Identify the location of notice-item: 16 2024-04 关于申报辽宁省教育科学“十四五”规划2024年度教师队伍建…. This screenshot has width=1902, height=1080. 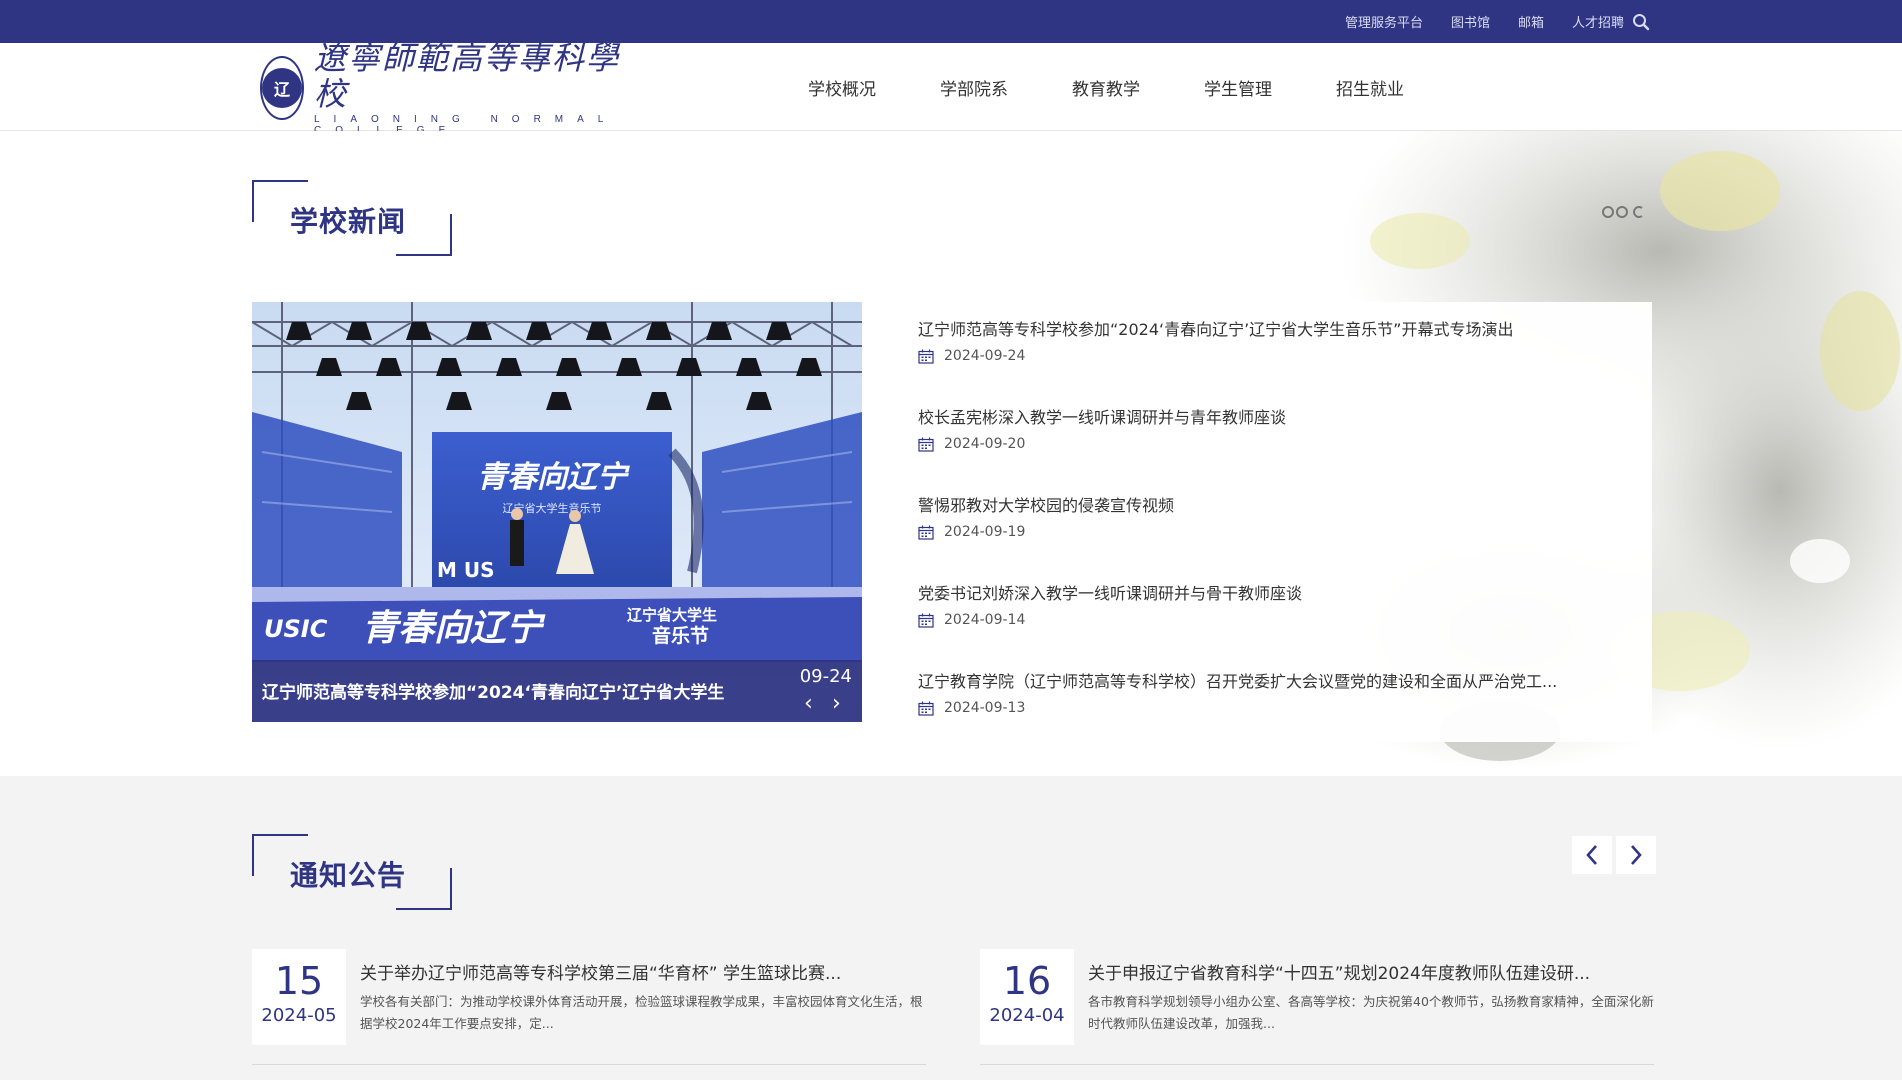
(1317, 1007).